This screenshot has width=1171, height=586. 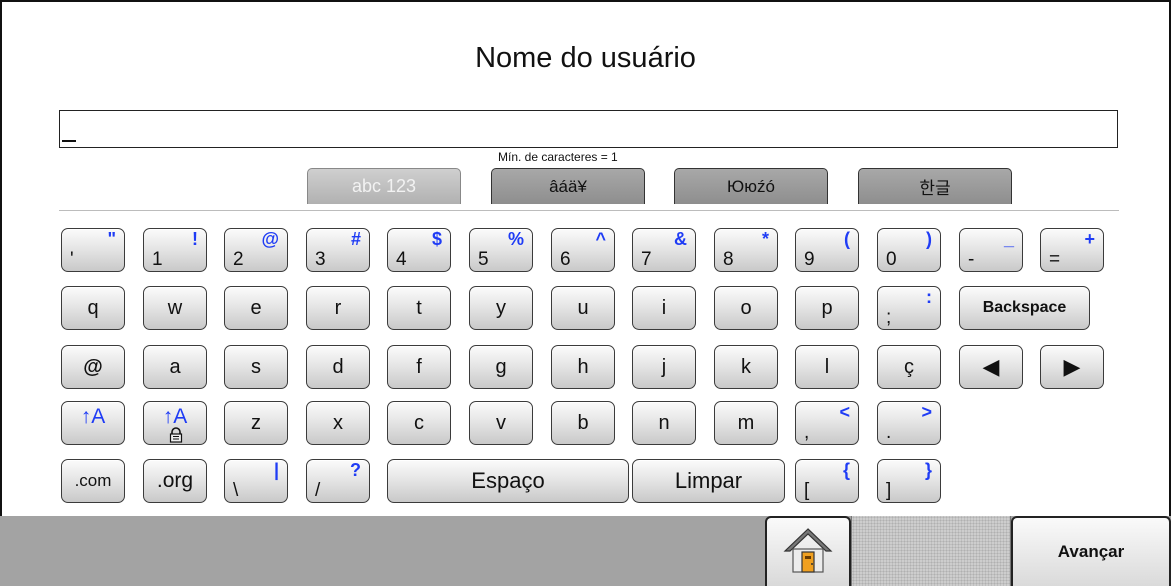 I want to click on key-row2-4: t, so click(x=419, y=308).